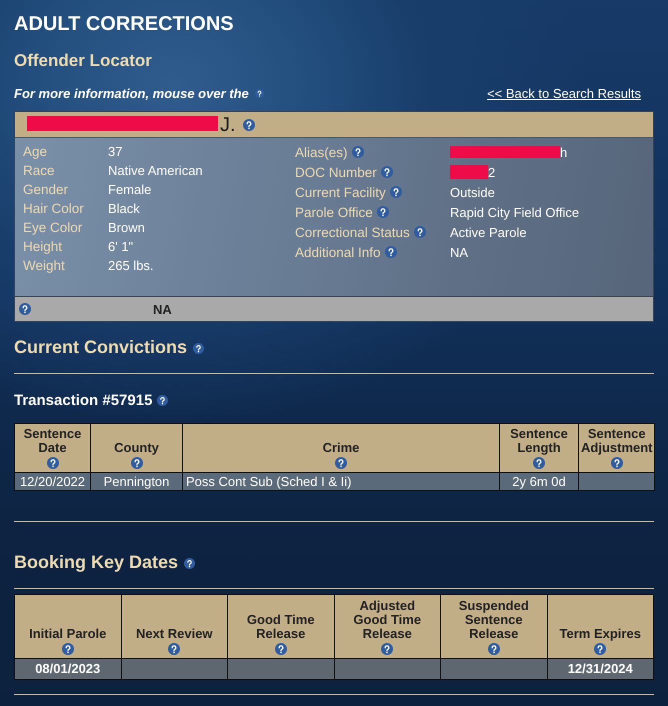 This screenshot has width=668, height=706. What do you see at coordinates (493, 620) in the screenshot?
I see `column-header-label: Suspended Sentence Release` at bounding box center [493, 620].